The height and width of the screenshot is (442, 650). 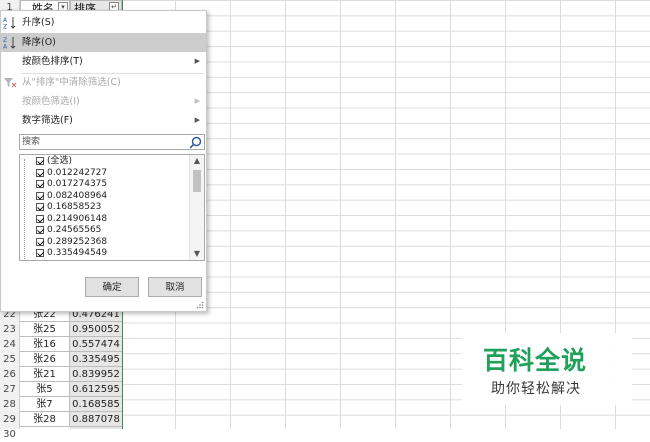 I want to click on search-icon, so click(x=195, y=142).